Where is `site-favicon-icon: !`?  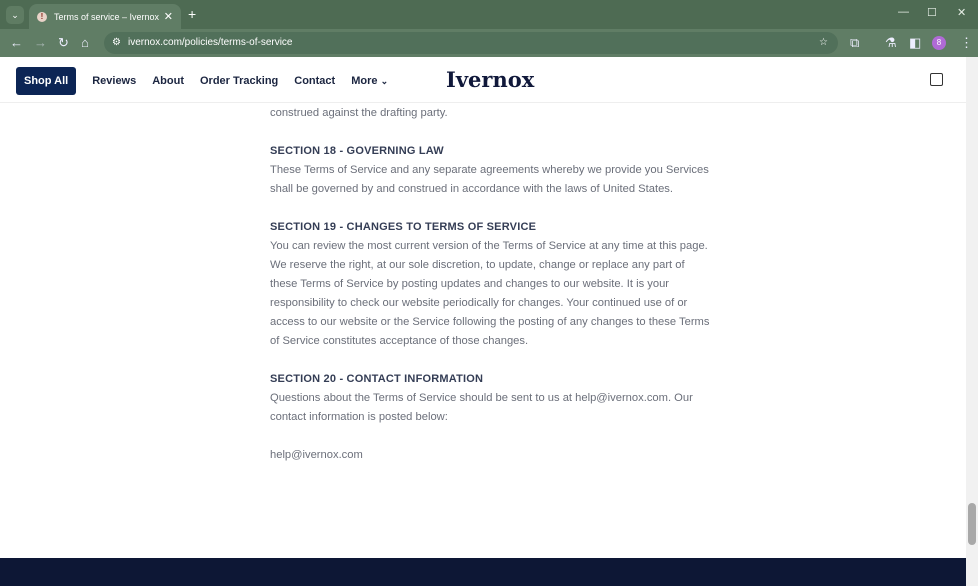
site-favicon-icon: ! is located at coordinates (42, 16).